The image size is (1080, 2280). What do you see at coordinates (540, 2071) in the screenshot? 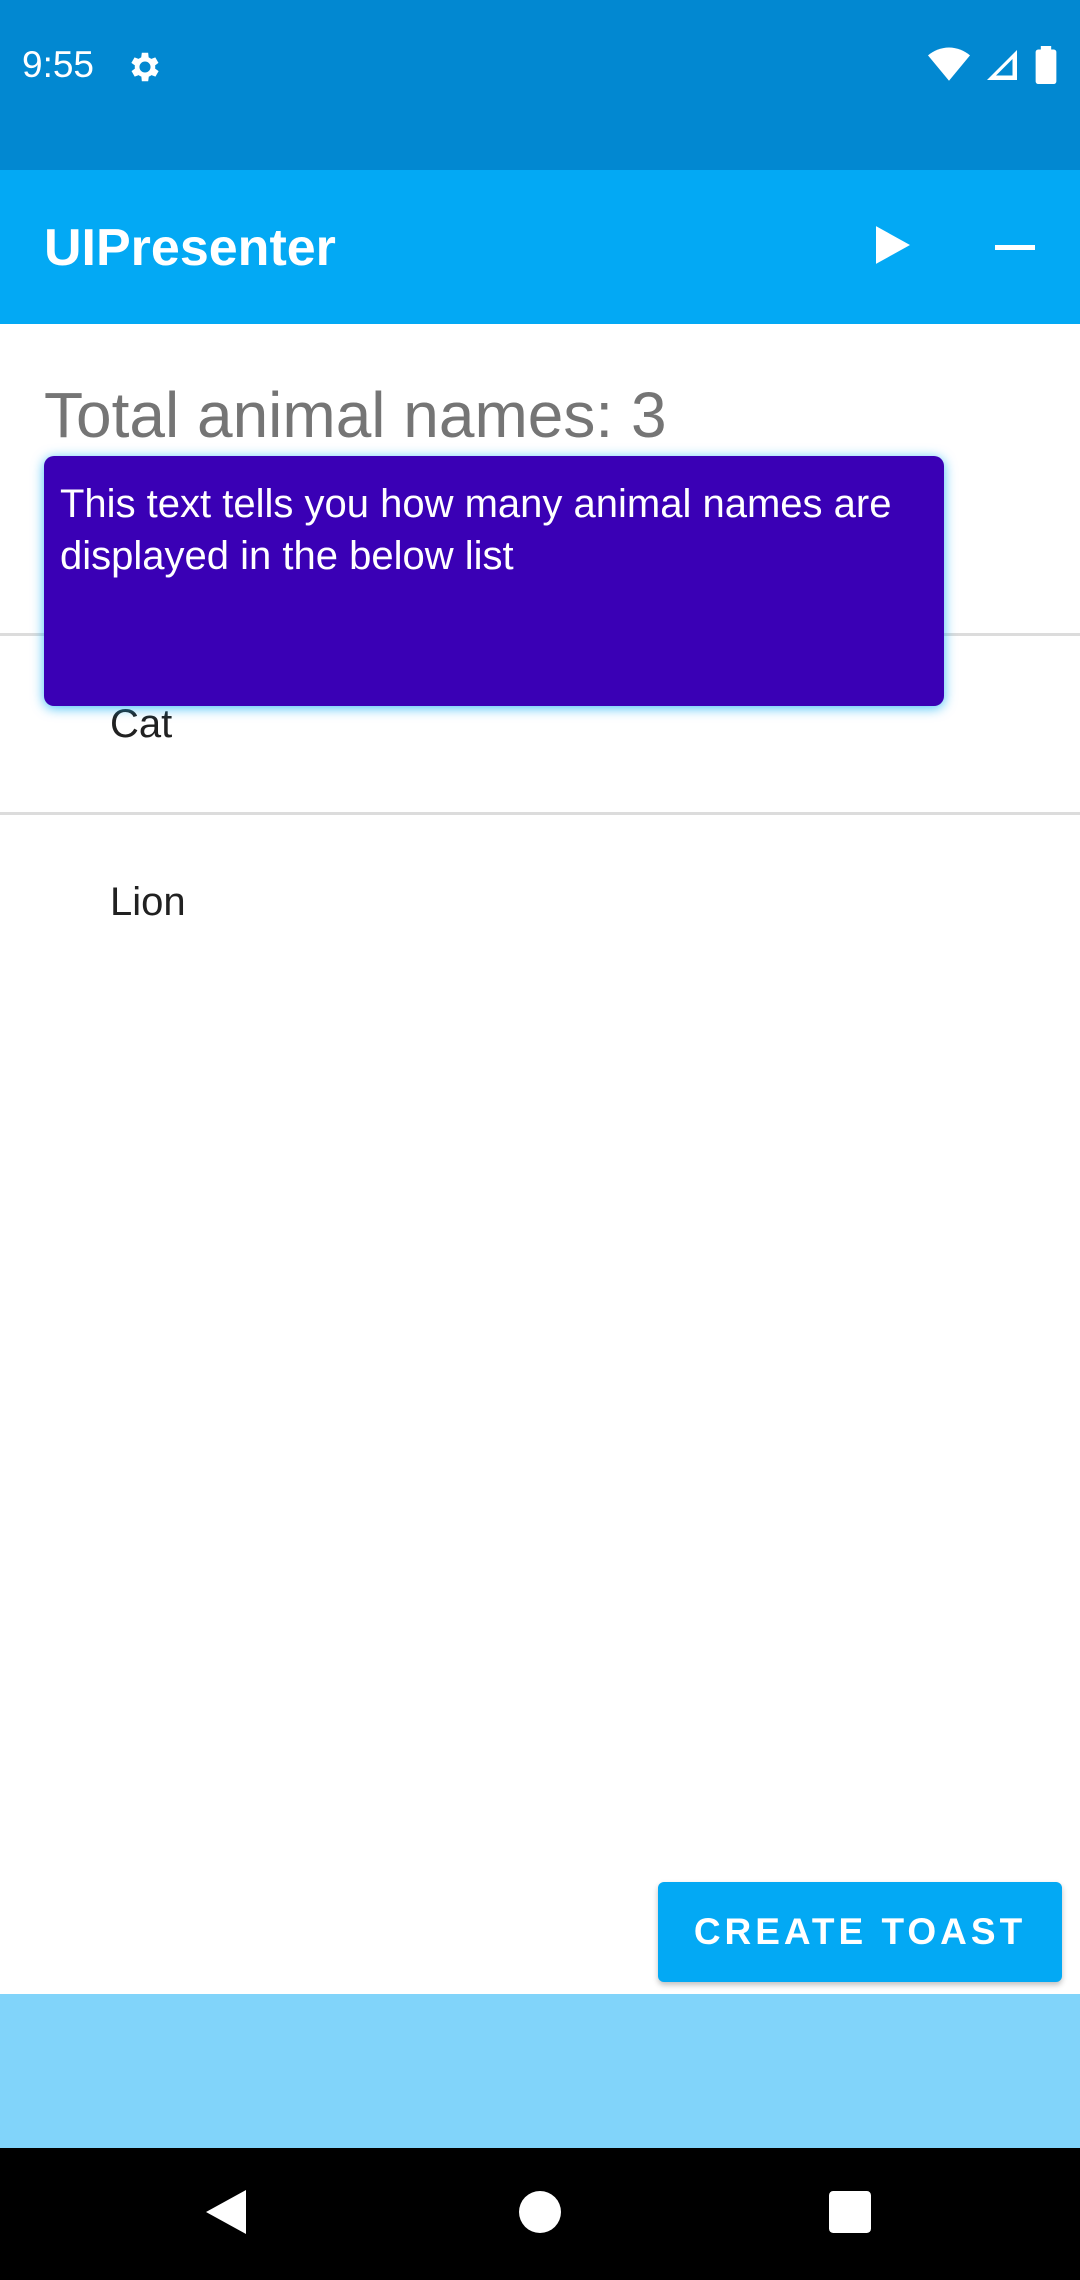
I see `bottom-panel` at bounding box center [540, 2071].